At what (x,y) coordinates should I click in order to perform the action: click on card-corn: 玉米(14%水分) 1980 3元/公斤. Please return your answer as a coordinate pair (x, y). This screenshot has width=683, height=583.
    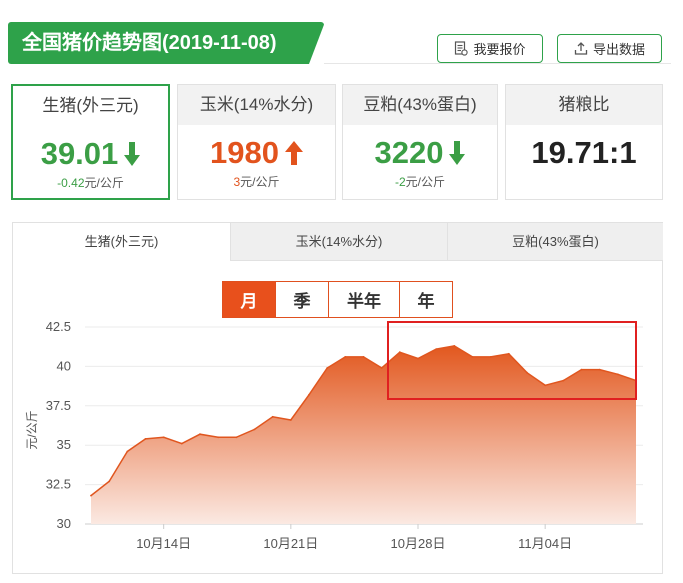
    Looking at the image, I should click on (256, 142).